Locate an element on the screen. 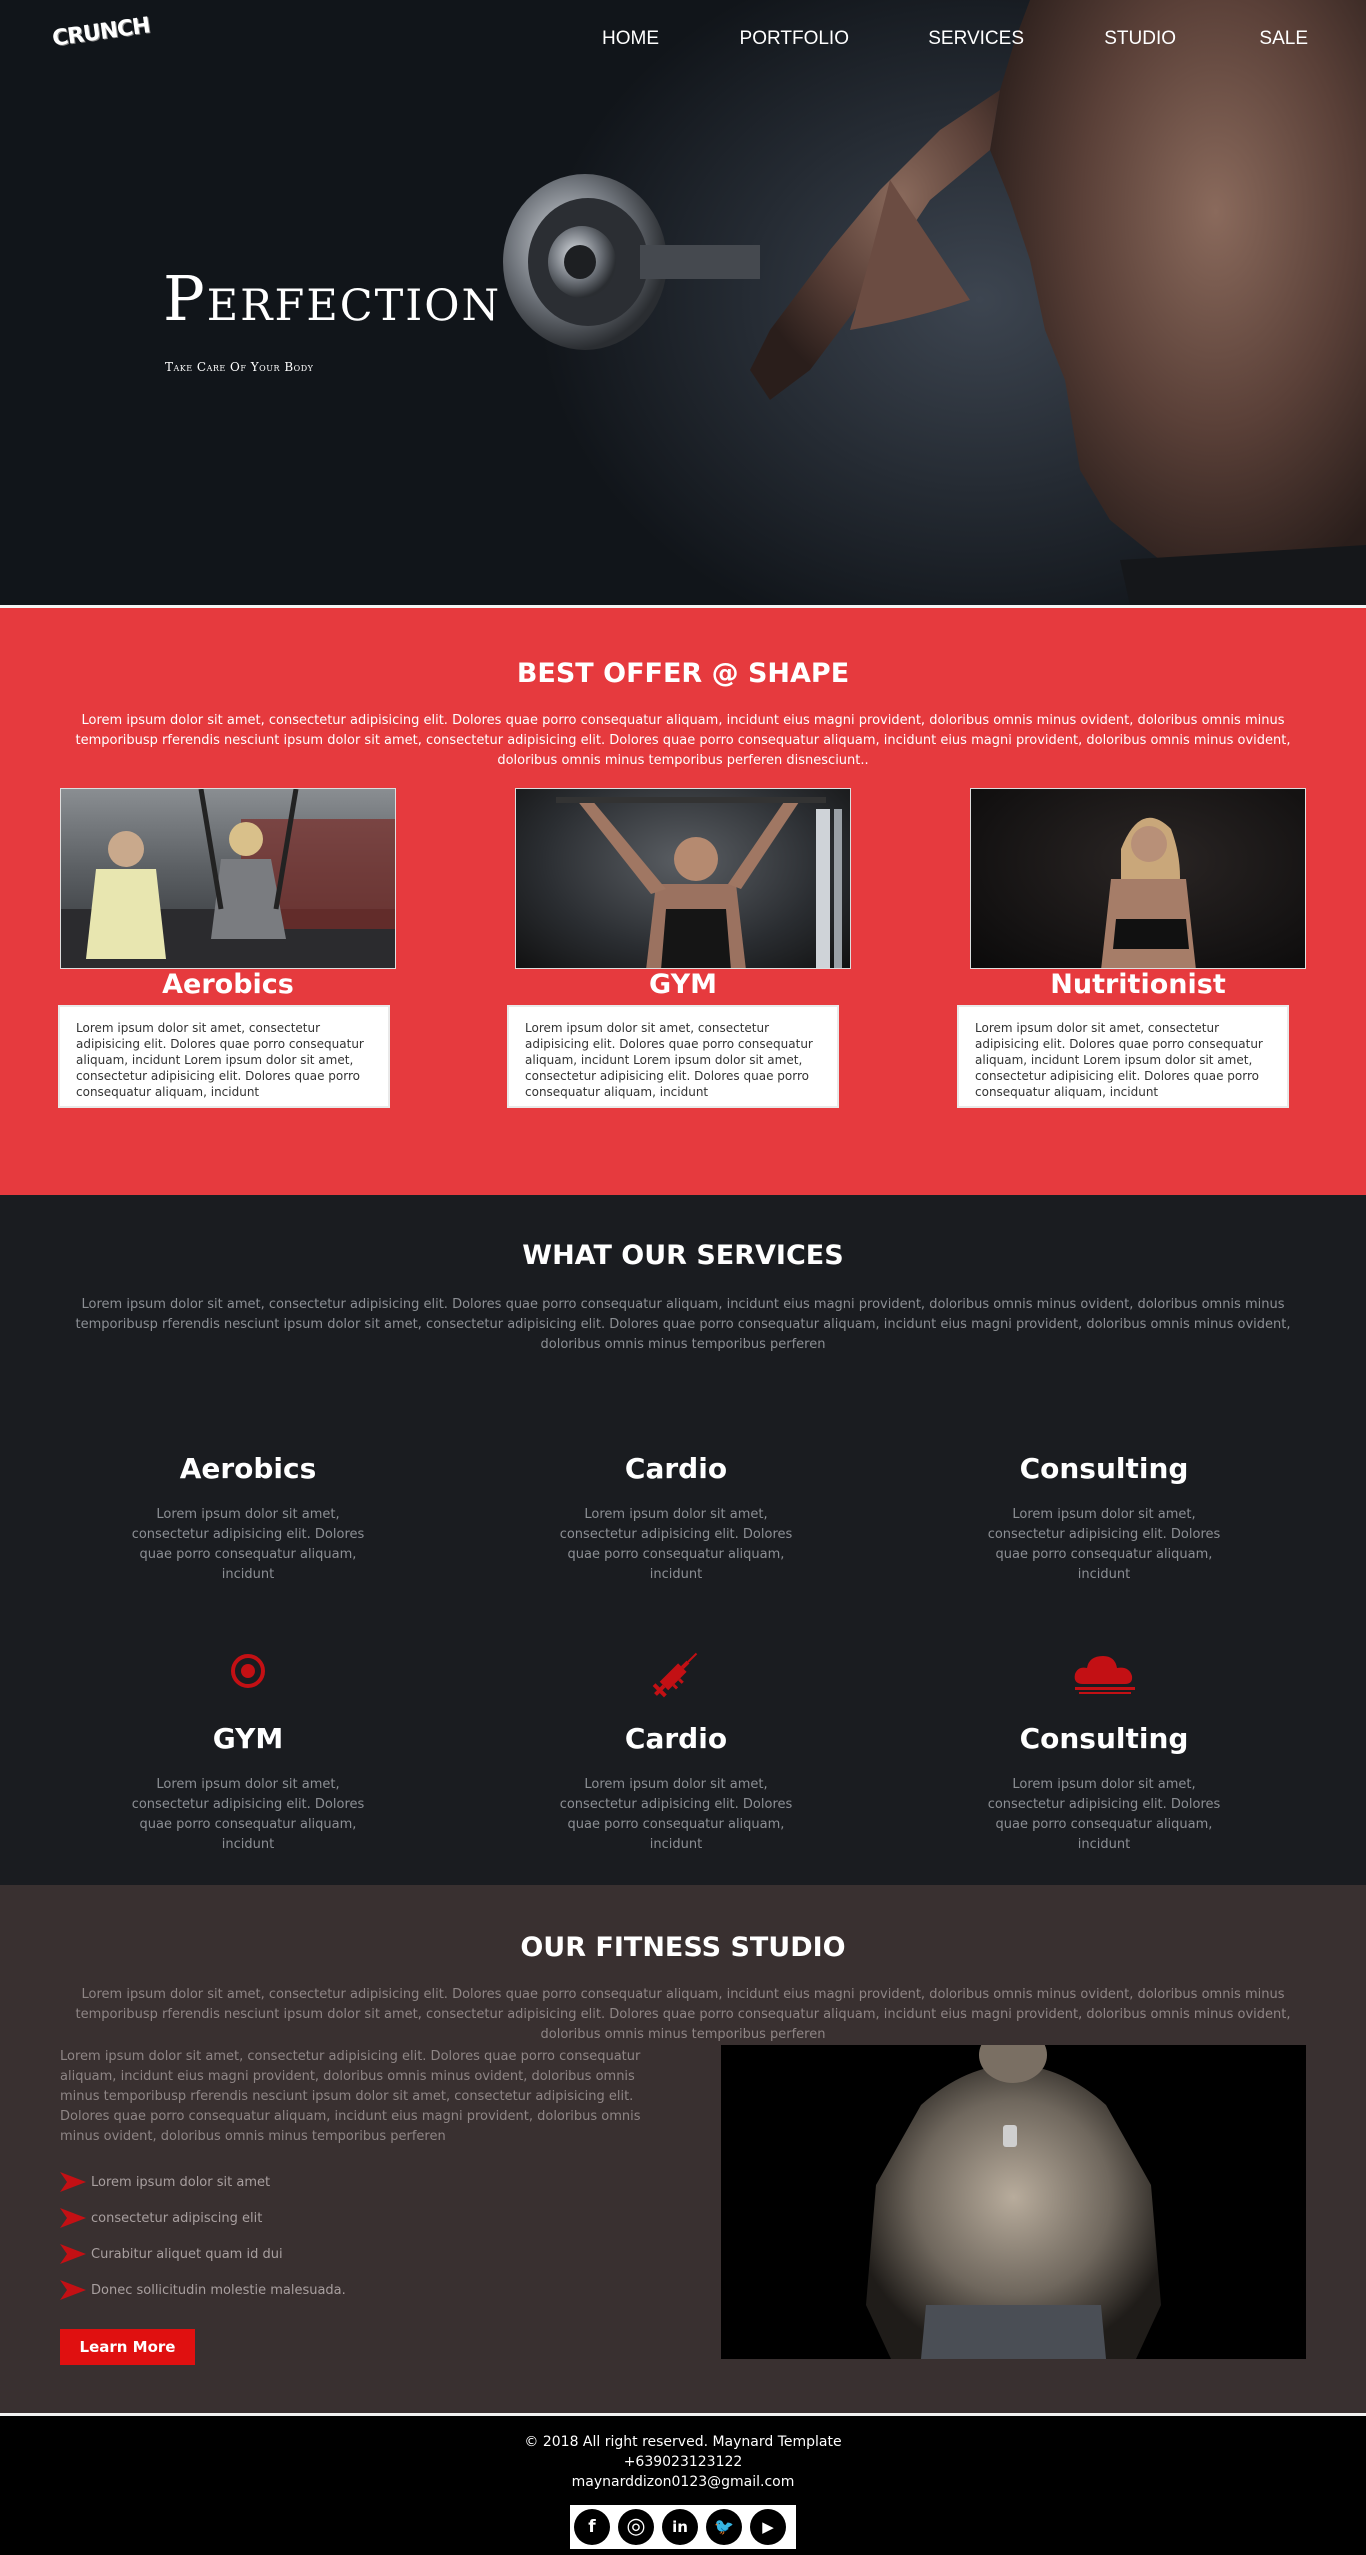  nutritionist-image is located at coordinates (1138, 878).